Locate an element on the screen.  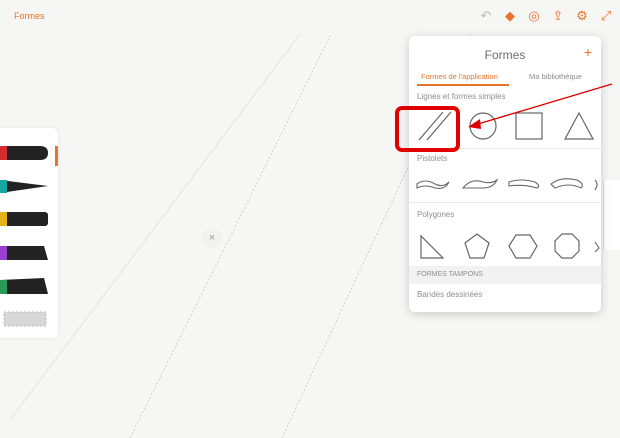
side-panel-edge is located at coordinates (611, 215).